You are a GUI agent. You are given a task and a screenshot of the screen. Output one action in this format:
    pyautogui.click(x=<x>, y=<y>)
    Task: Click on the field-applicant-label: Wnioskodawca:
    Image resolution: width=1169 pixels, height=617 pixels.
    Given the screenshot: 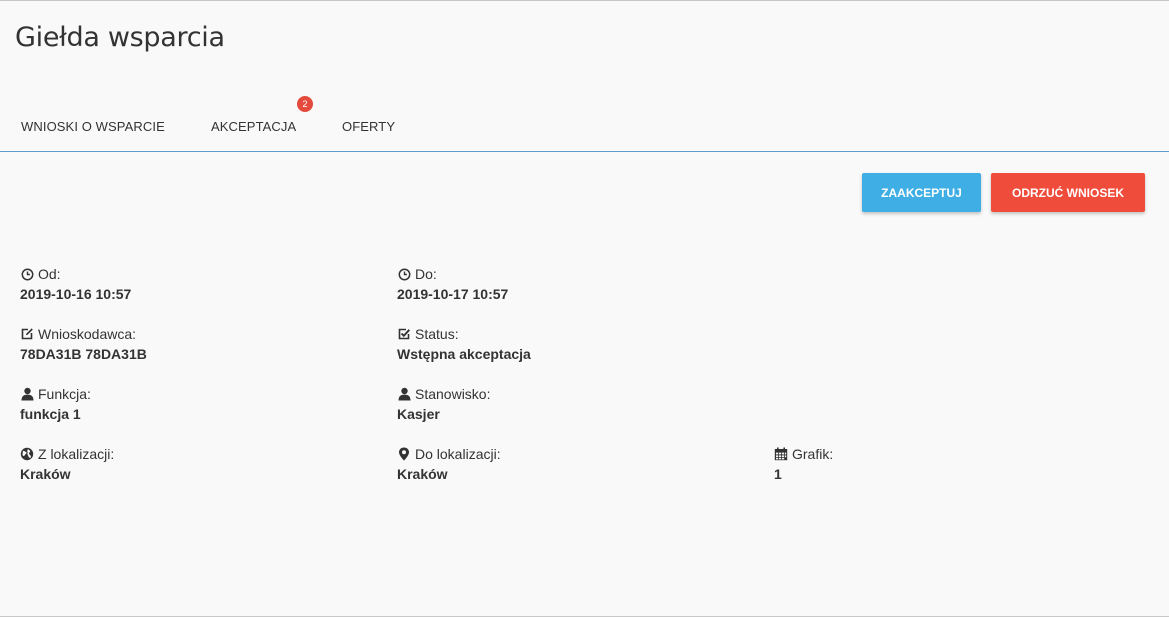 What is the action you would take?
    pyautogui.click(x=87, y=334)
    